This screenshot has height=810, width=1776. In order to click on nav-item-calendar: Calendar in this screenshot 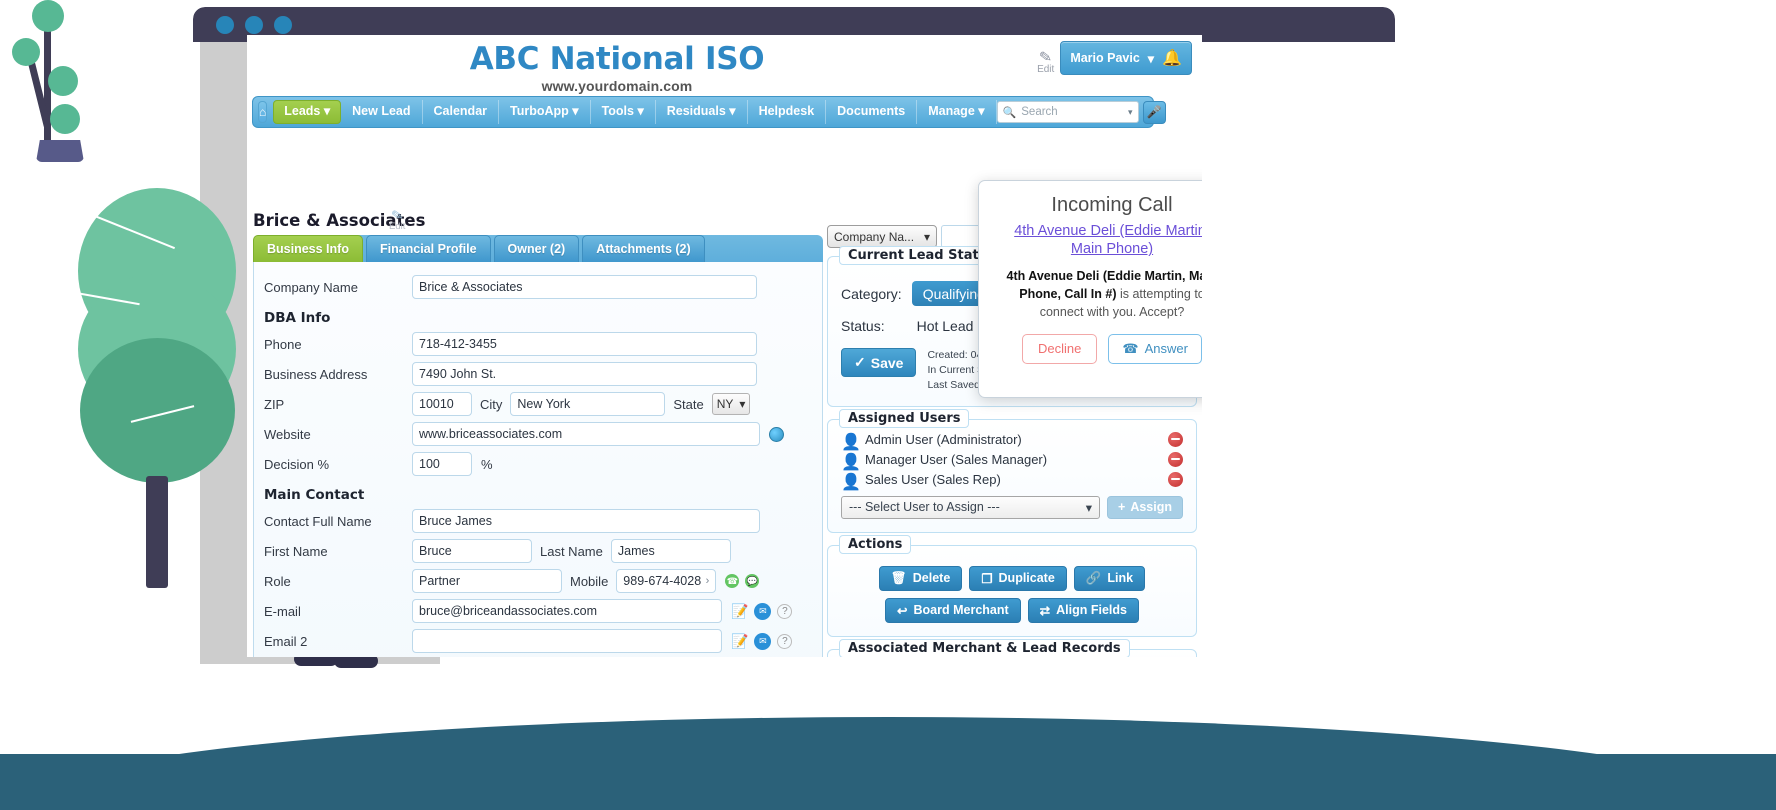, I will do `click(461, 112)`.